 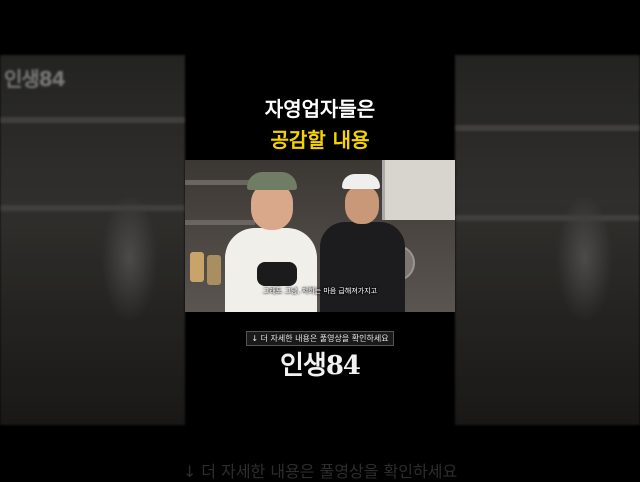 What do you see at coordinates (277, 274) in the screenshot?
I see `black-gloves` at bounding box center [277, 274].